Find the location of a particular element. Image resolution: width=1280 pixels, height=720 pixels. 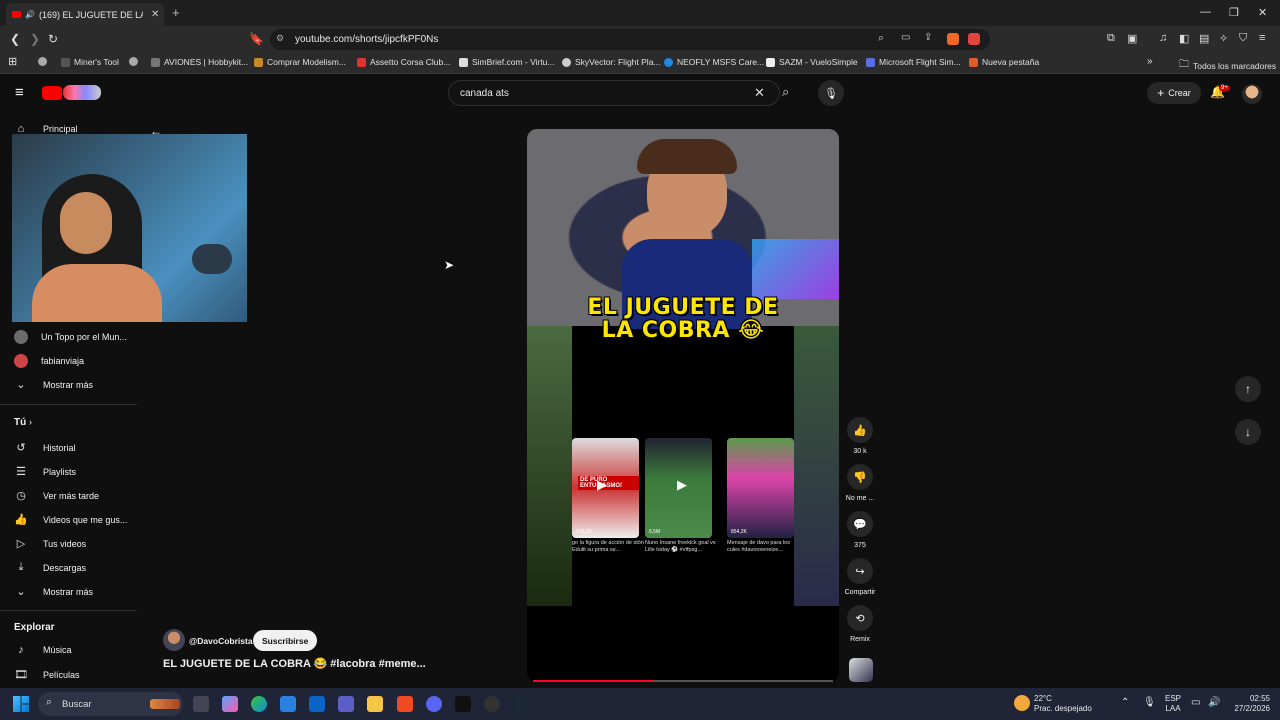

like-button: 👍 30 k is located at coordinates (860, 436).